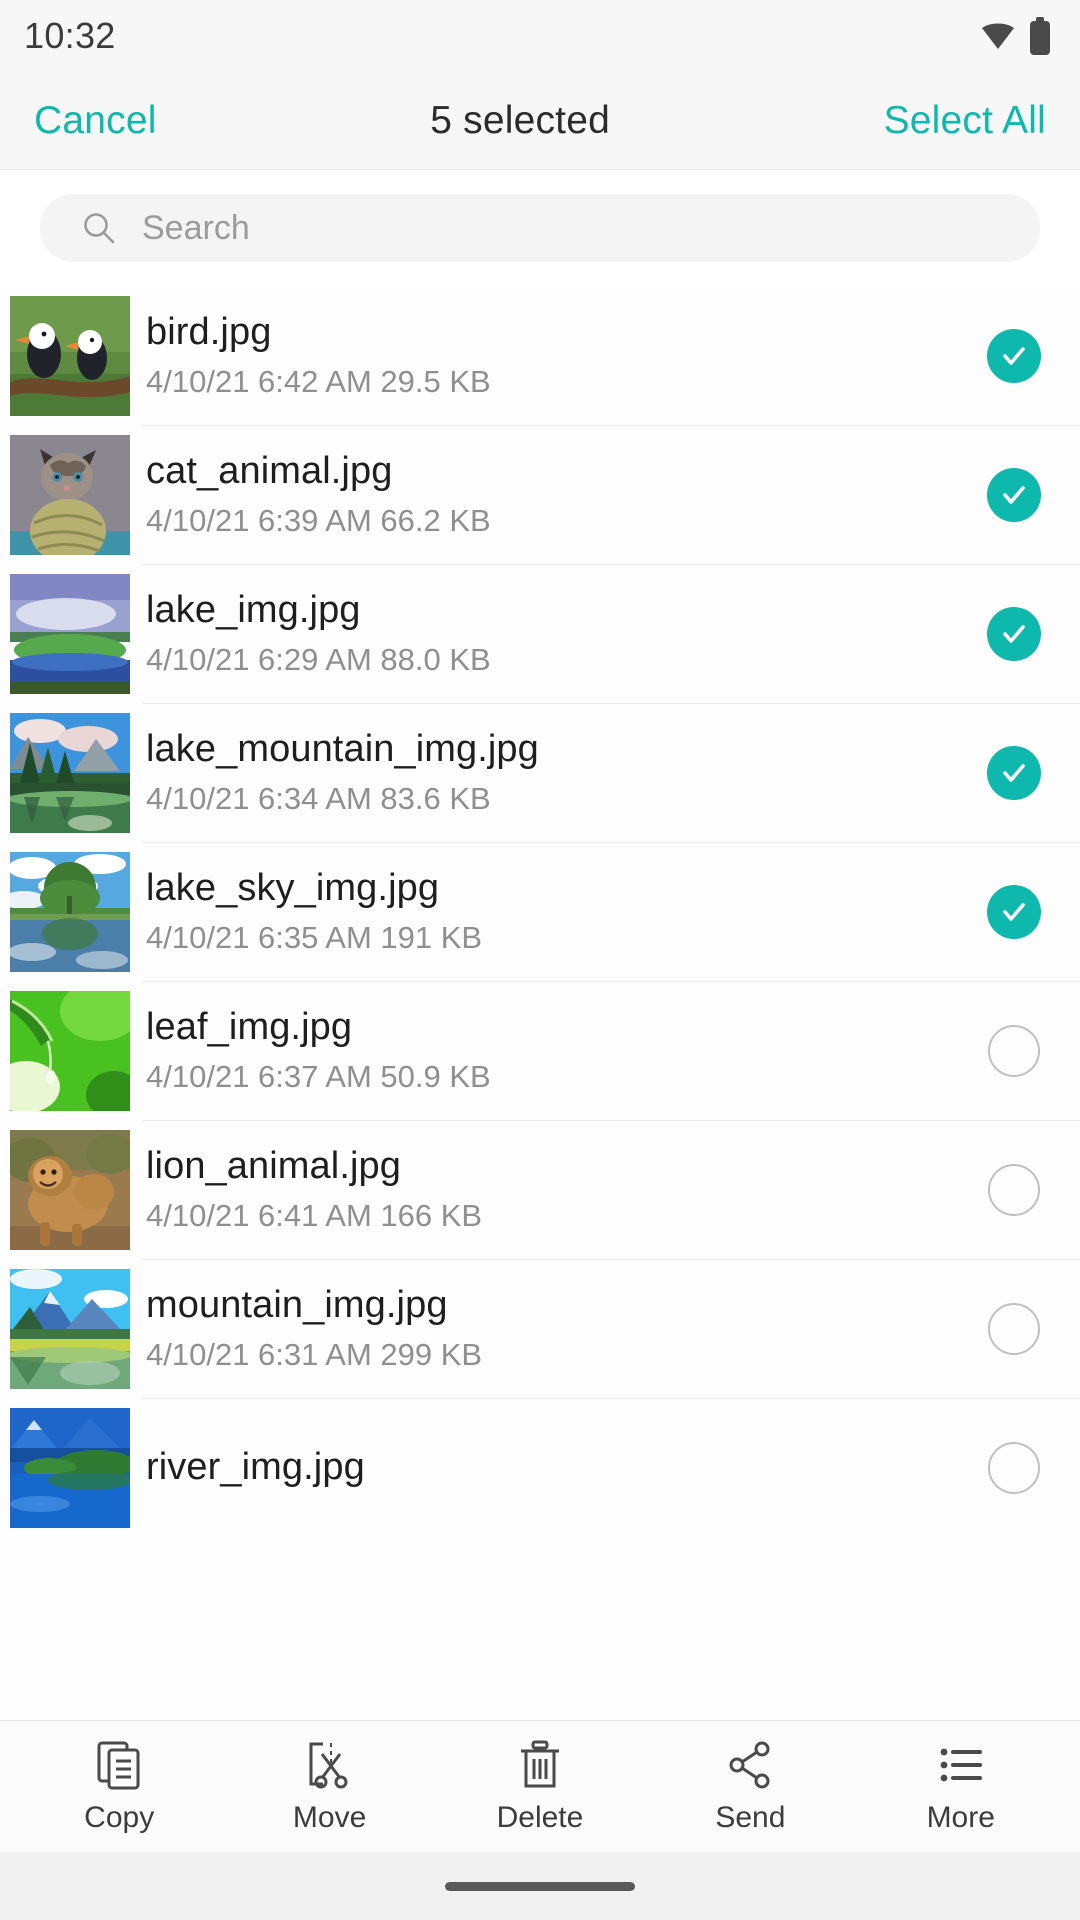 The height and width of the screenshot is (1920, 1080). What do you see at coordinates (196, 227) in the screenshot?
I see `search-placeholder: Search` at bounding box center [196, 227].